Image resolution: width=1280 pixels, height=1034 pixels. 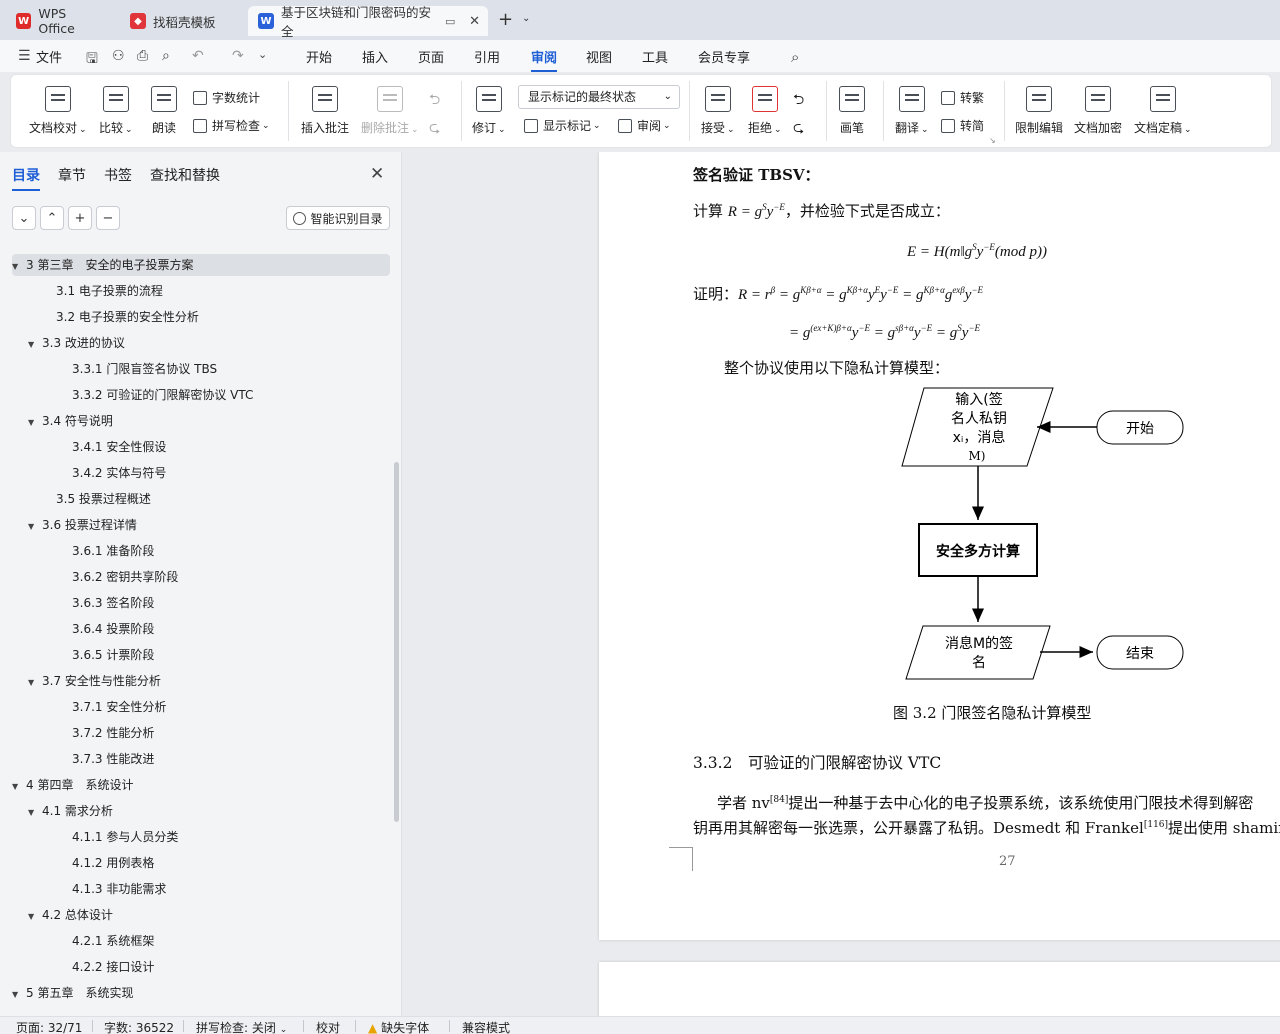 I want to click on toc-item: ▼ 5 第五章 系统实现, so click(x=195, y=993).